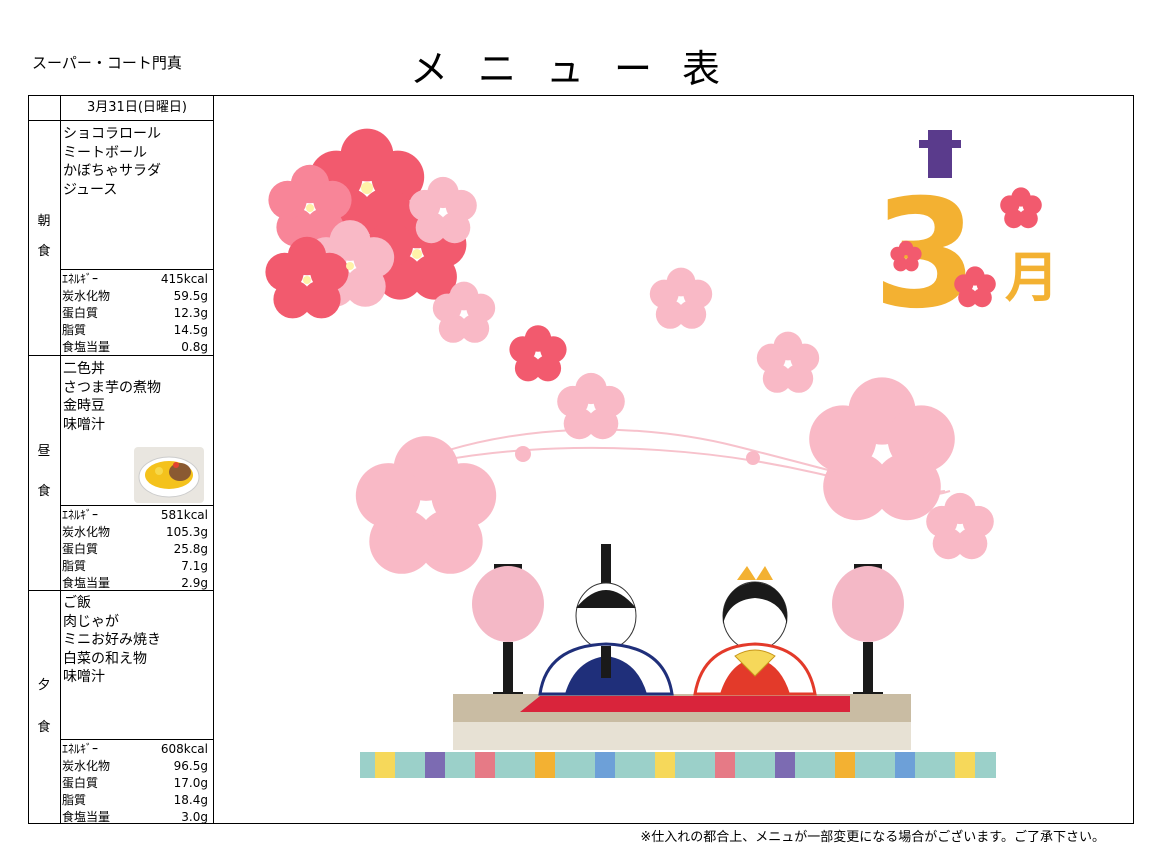 This screenshot has width=1153, height=850. Describe the element at coordinates (169, 475) in the screenshot. I see `rice-bowl-photo` at that location.